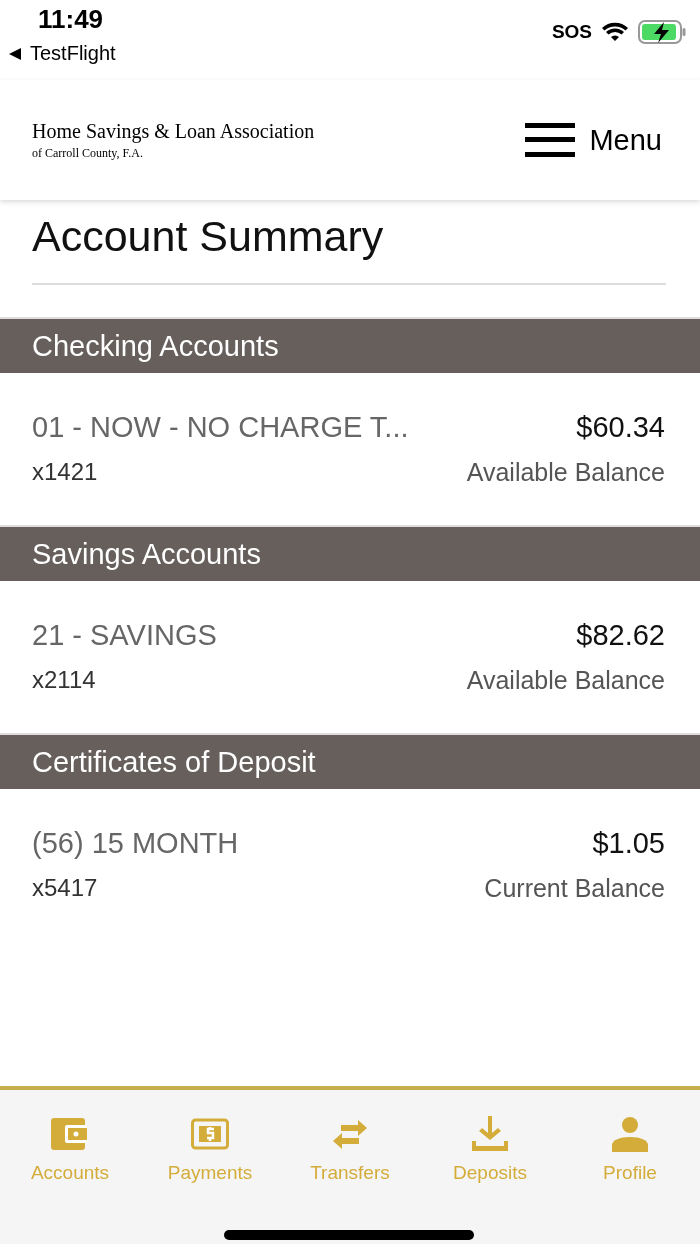  What do you see at coordinates (210, 1134) in the screenshot?
I see `dollar-bill-icon` at bounding box center [210, 1134].